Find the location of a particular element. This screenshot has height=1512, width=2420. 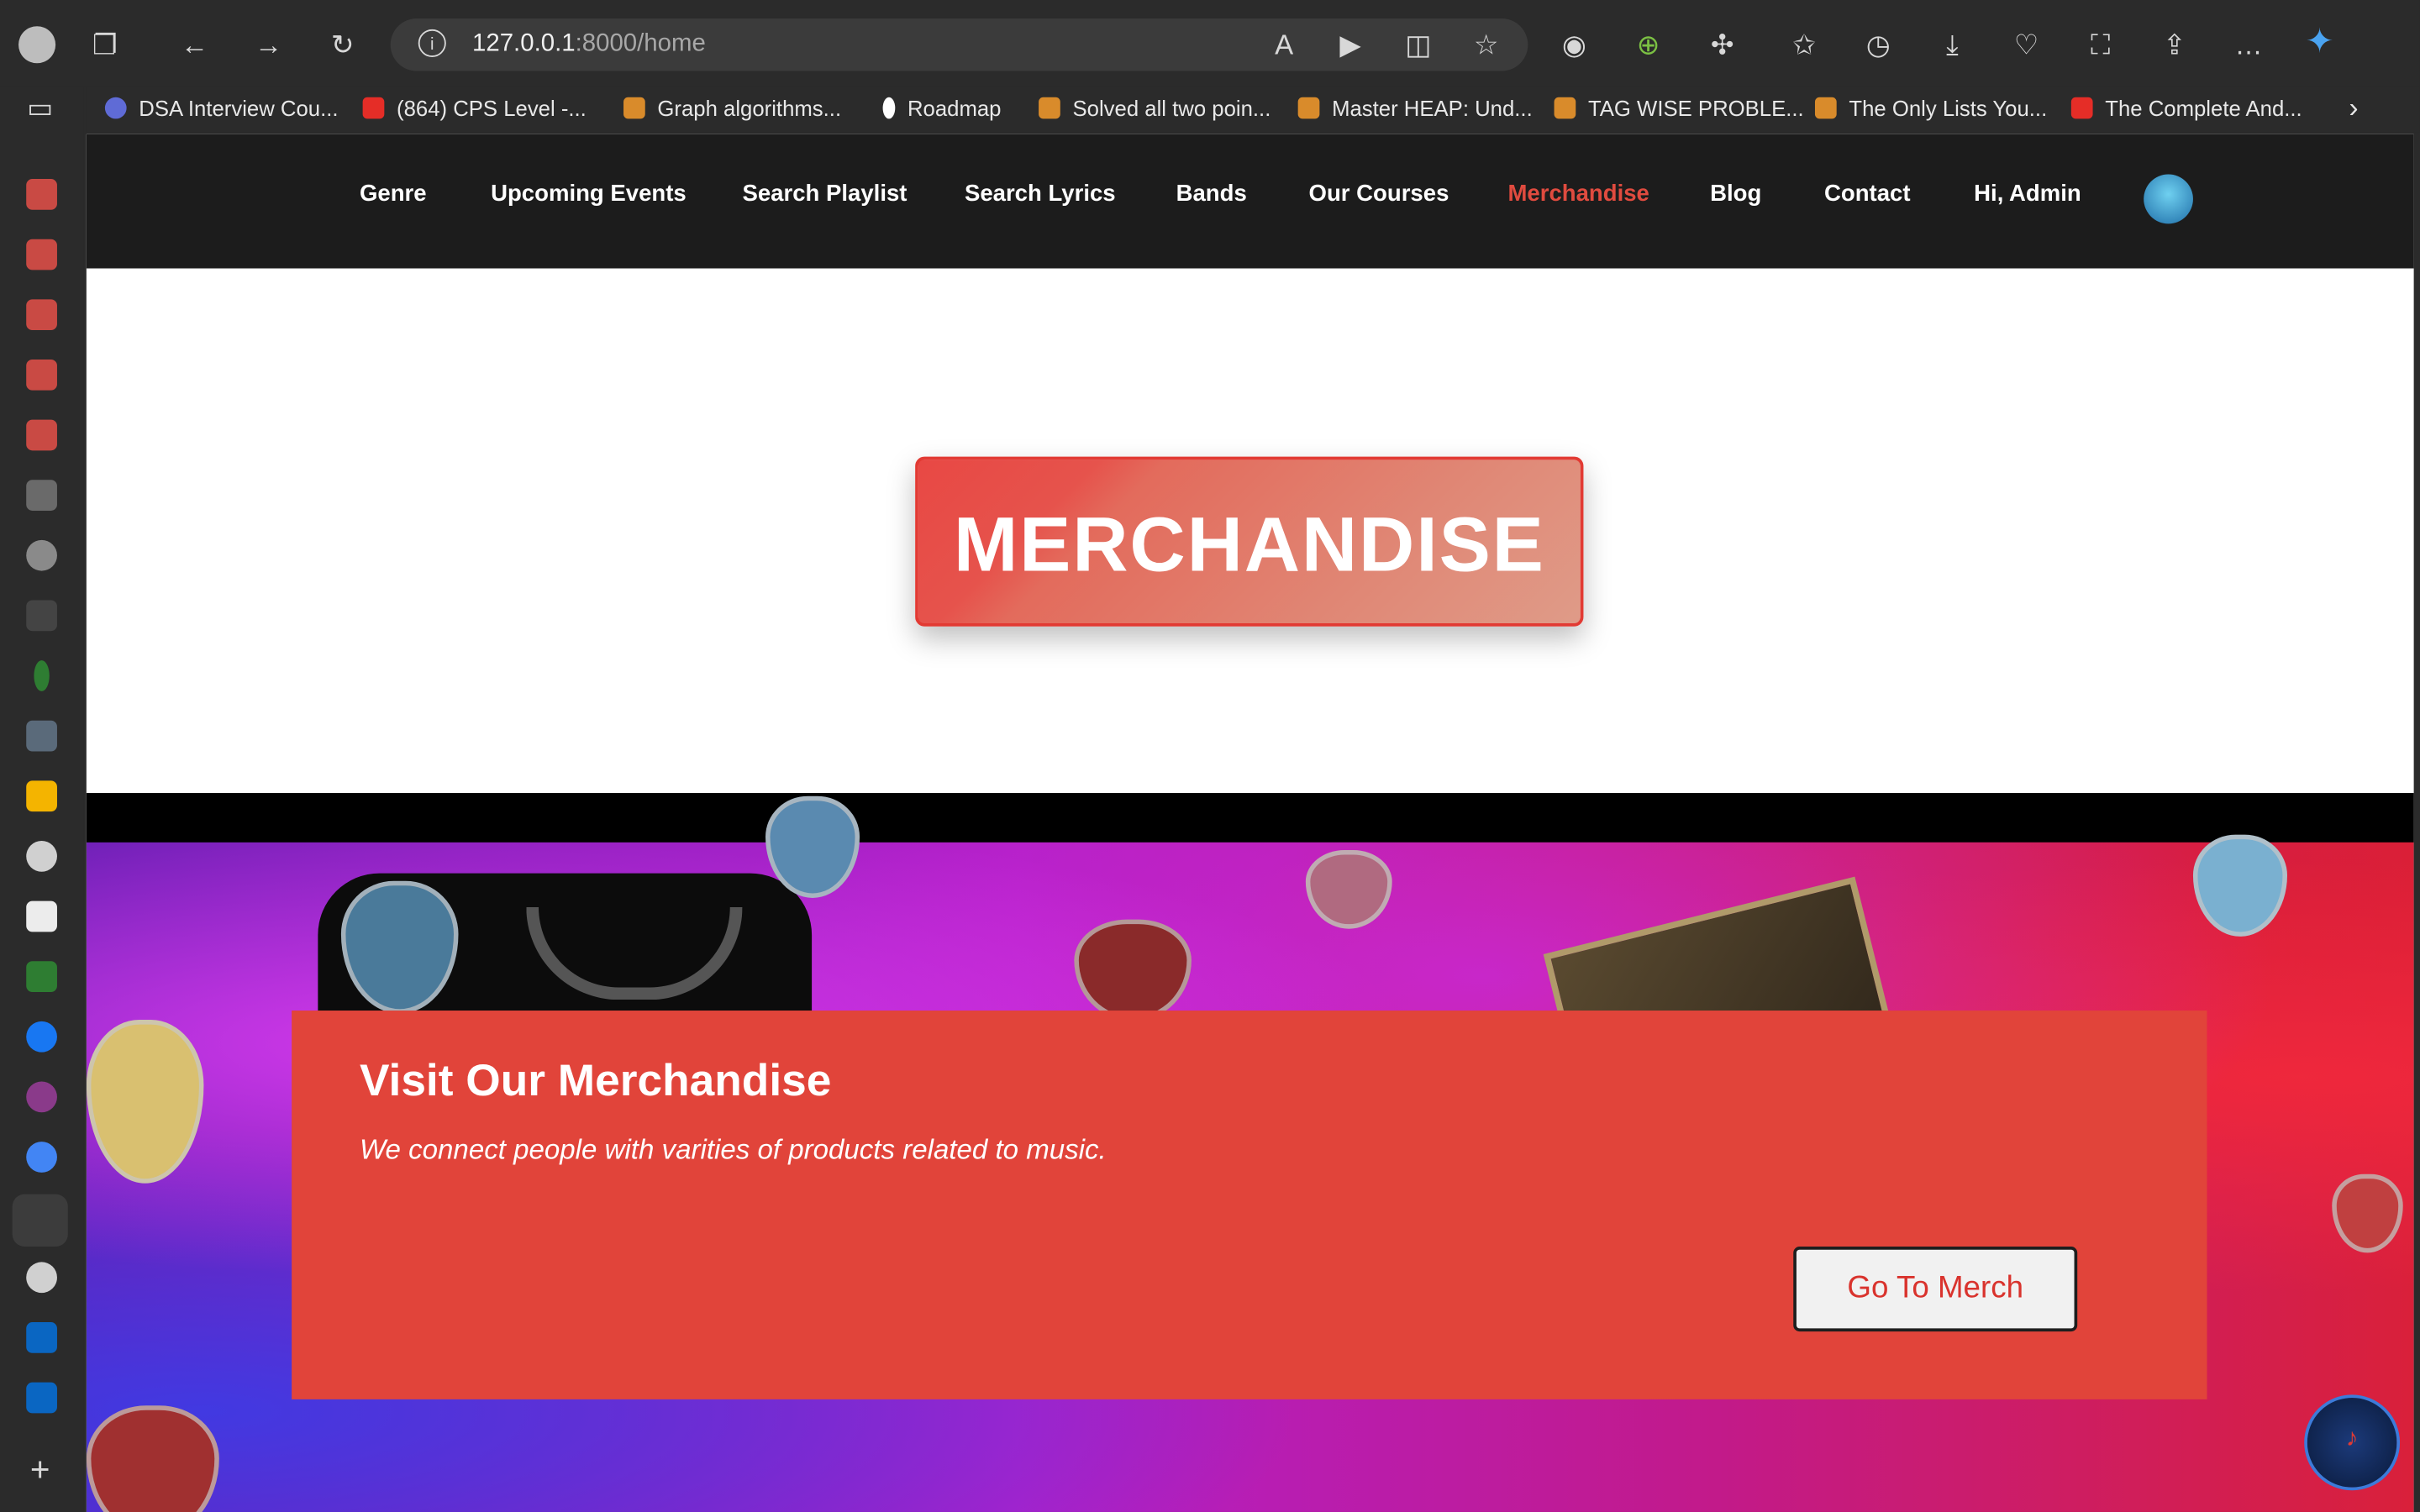

leaf-tab-icon is located at coordinates (41, 976).